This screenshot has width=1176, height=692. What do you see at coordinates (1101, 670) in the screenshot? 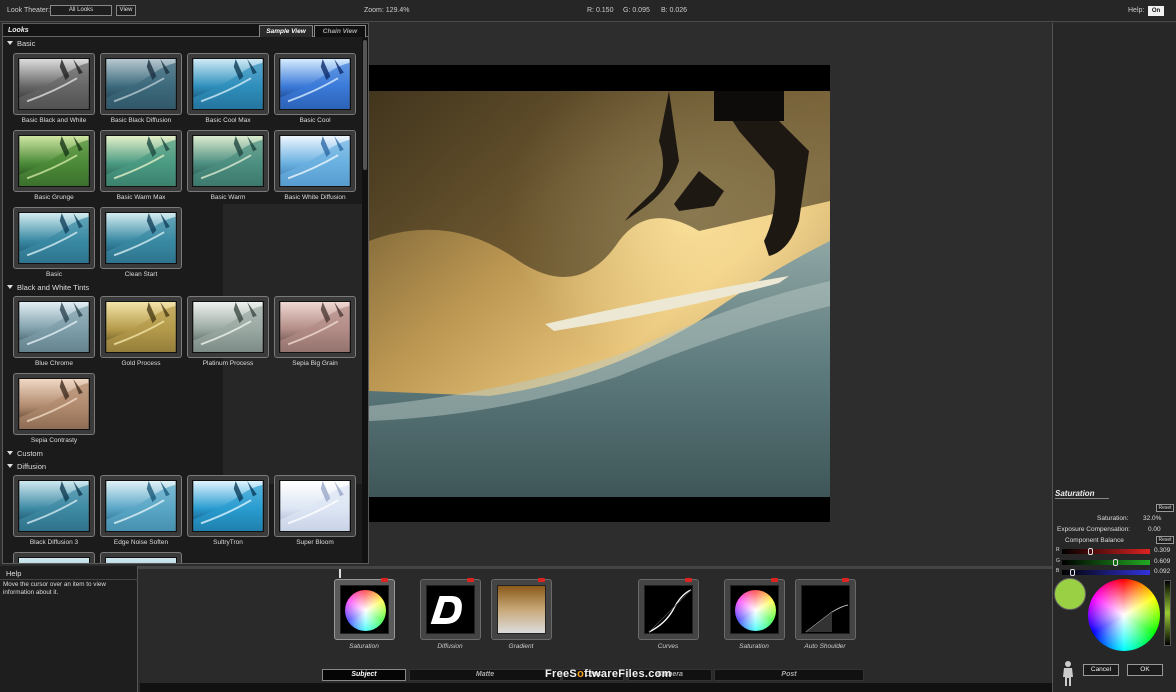
I see `cancel-button: Cancel` at bounding box center [1101, 670].